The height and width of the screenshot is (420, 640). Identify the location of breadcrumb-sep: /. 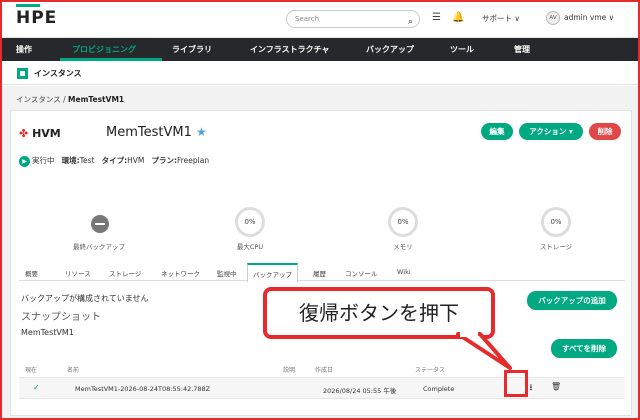
(64, 99).